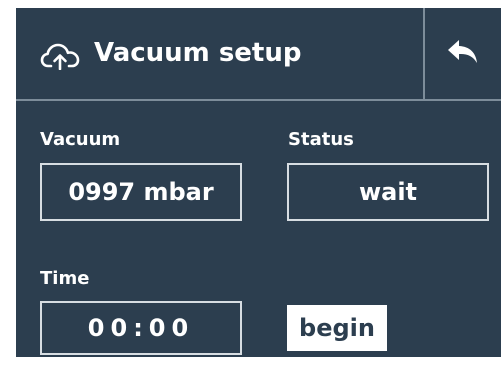 The image size is (501, 366). What do you see at coordinates (65, 278) in the screenshot?
I see `time-label: Time` at bounding box center [65, 278].